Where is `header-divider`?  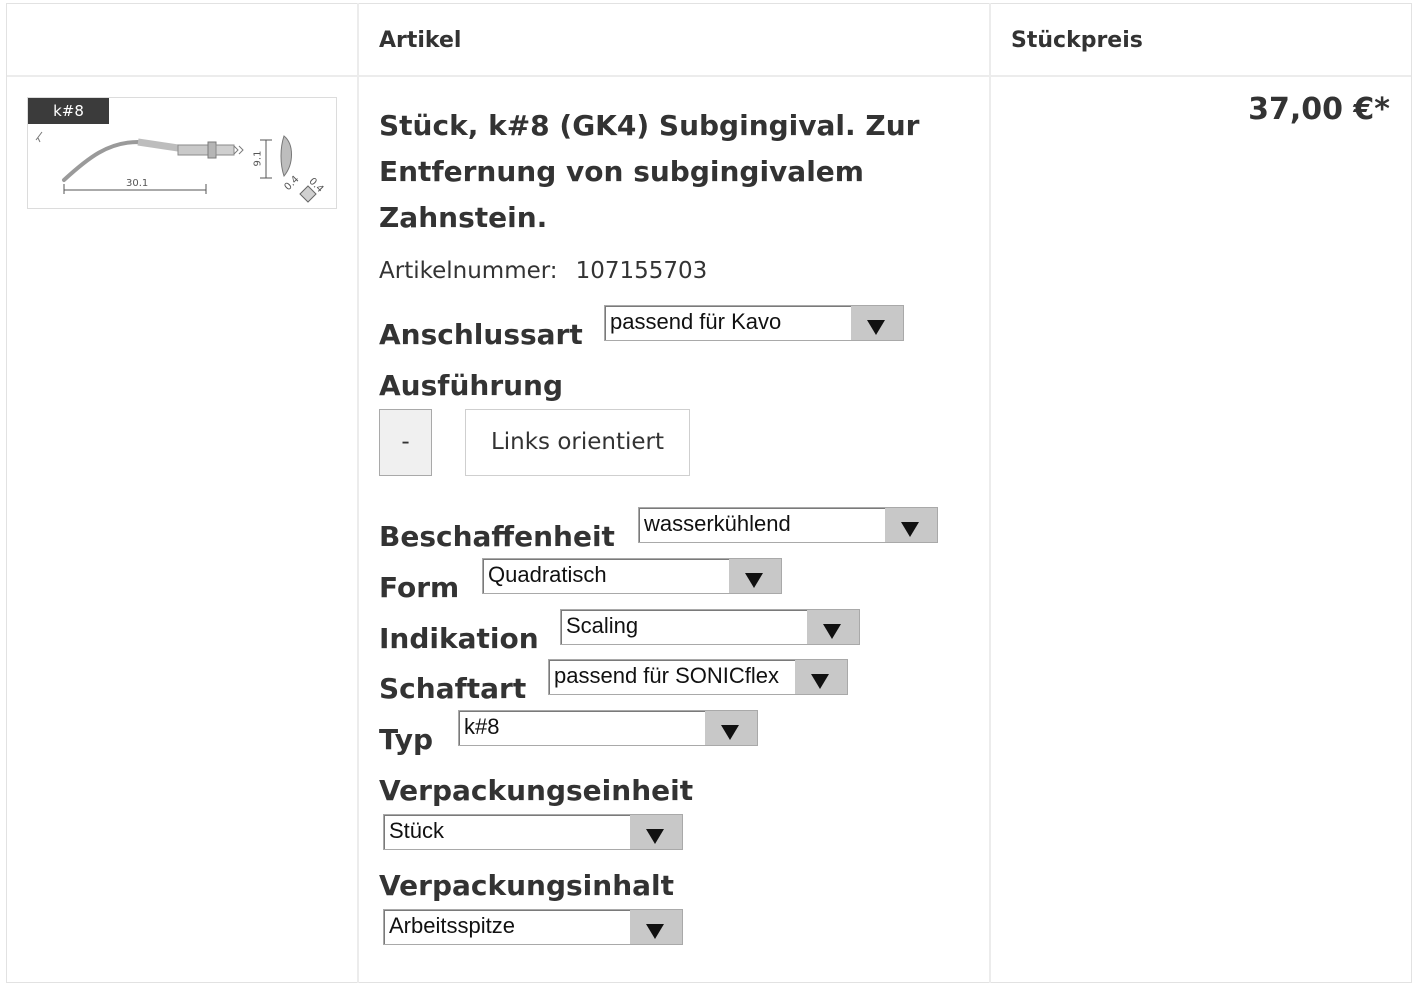 header-divider is located at coordinates (709, 76).